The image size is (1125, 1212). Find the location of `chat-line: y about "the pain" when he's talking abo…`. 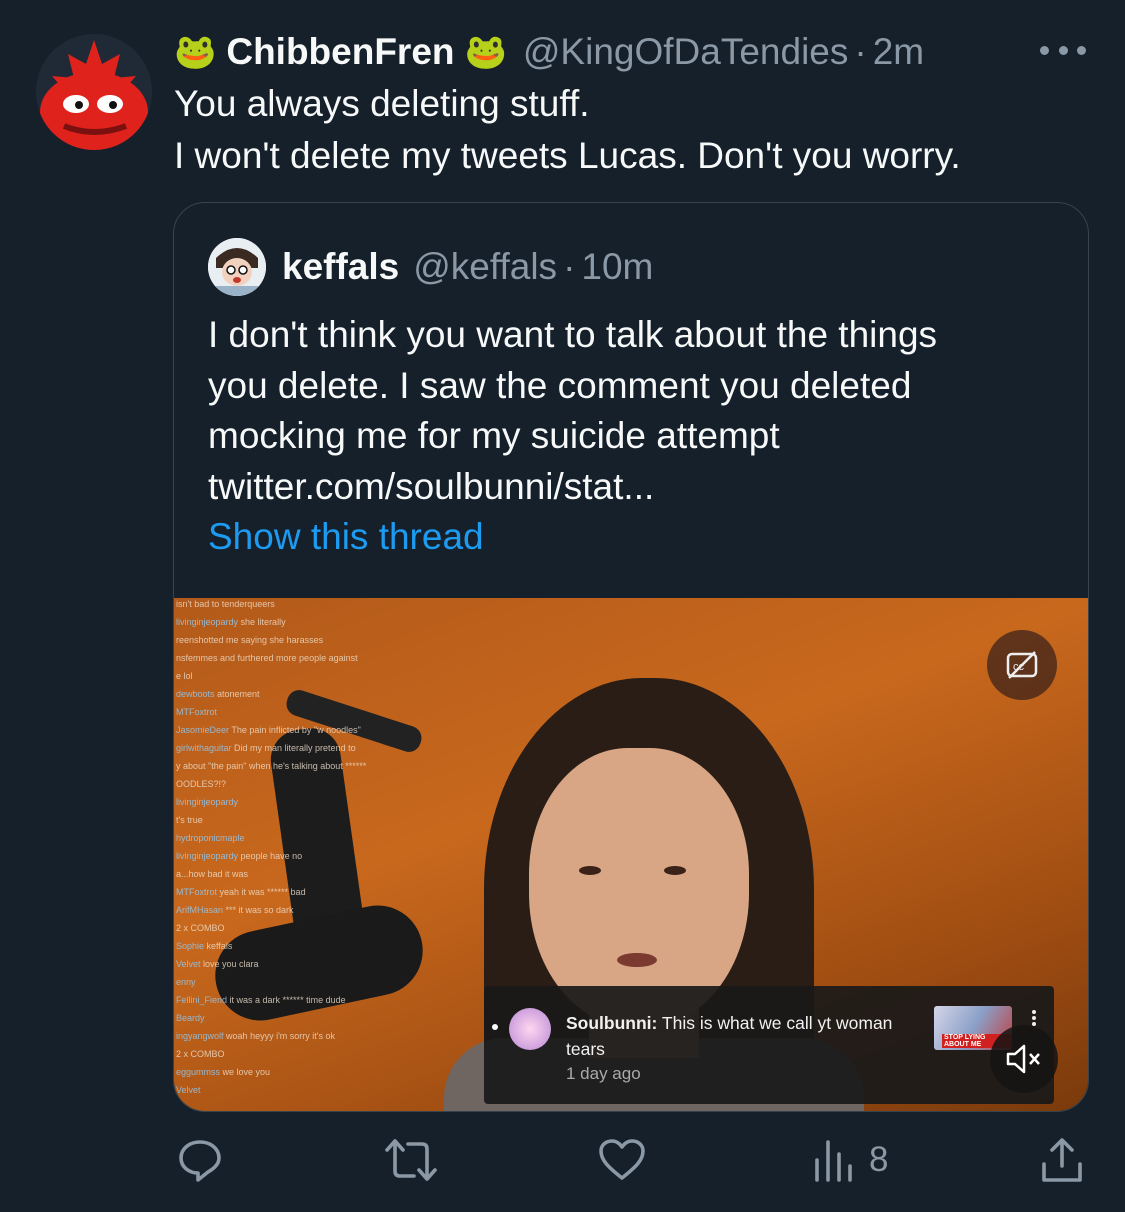

chat-line: y about "the pain" when he's talking abo… is located at coordinates (294, 766).